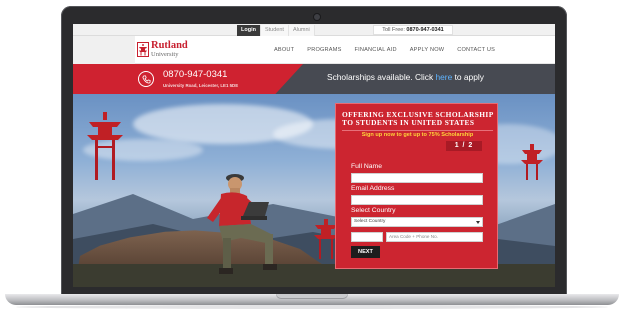 Image resolution: width=624 pixels, height=312 pixels. Describe the element at coordinates (195, 74) in the screenshot. I see `contact-phone: 0870-947-0341` at that location.